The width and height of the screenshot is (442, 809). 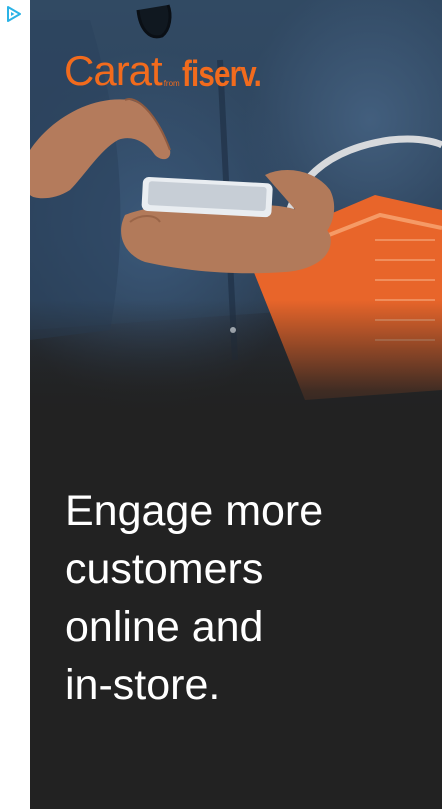 I want to click on logo-fiserv-text: fiserv., so click(x=221, y=73).